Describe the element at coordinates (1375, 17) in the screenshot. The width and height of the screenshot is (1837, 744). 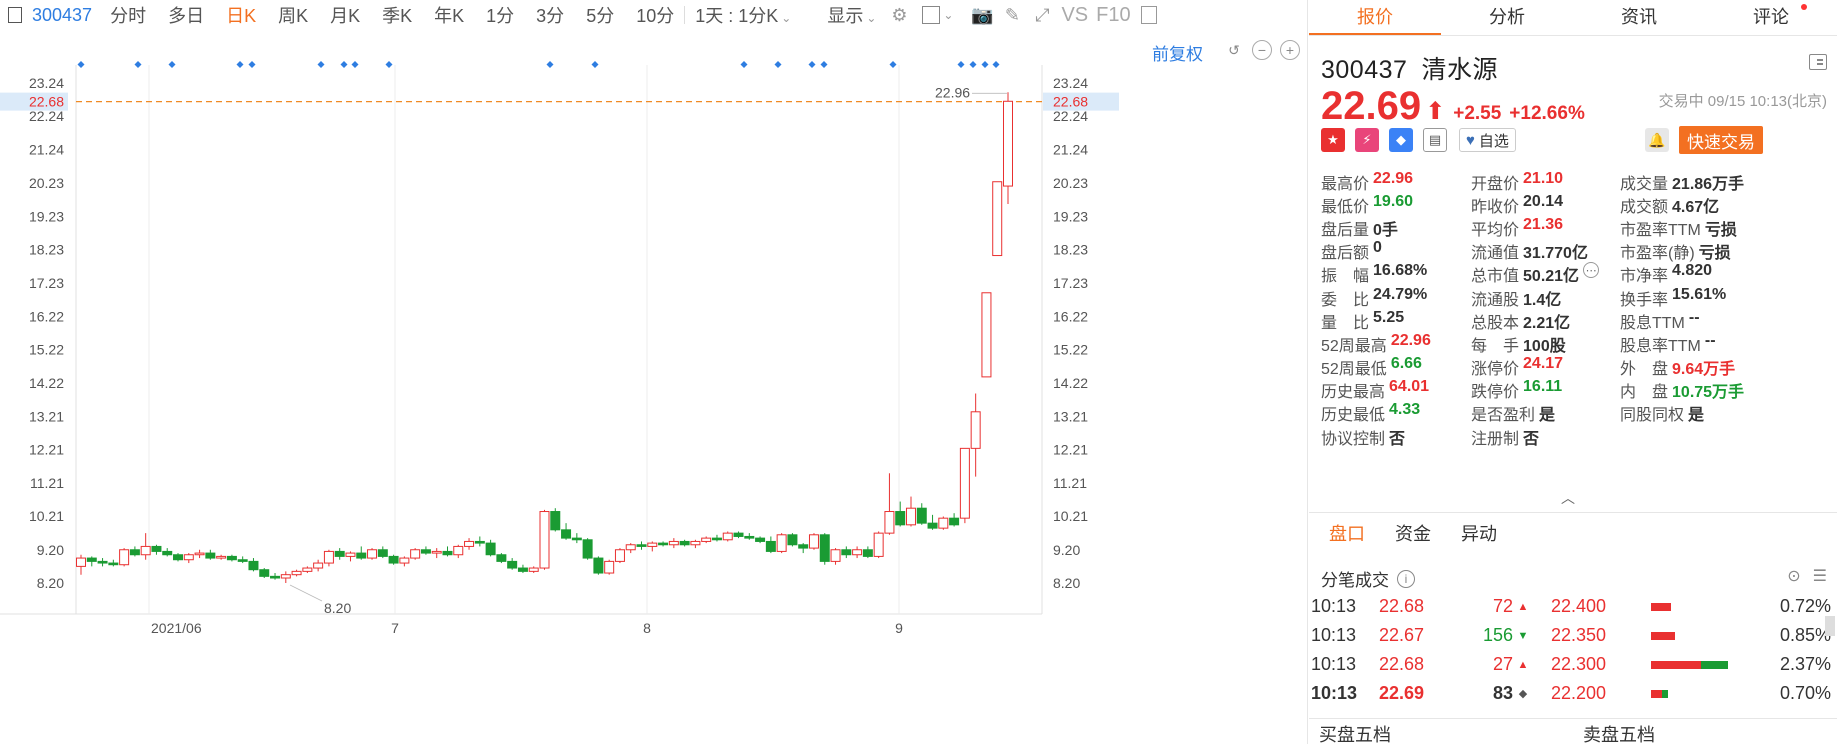
I see `tab-0: 报价` at that location.